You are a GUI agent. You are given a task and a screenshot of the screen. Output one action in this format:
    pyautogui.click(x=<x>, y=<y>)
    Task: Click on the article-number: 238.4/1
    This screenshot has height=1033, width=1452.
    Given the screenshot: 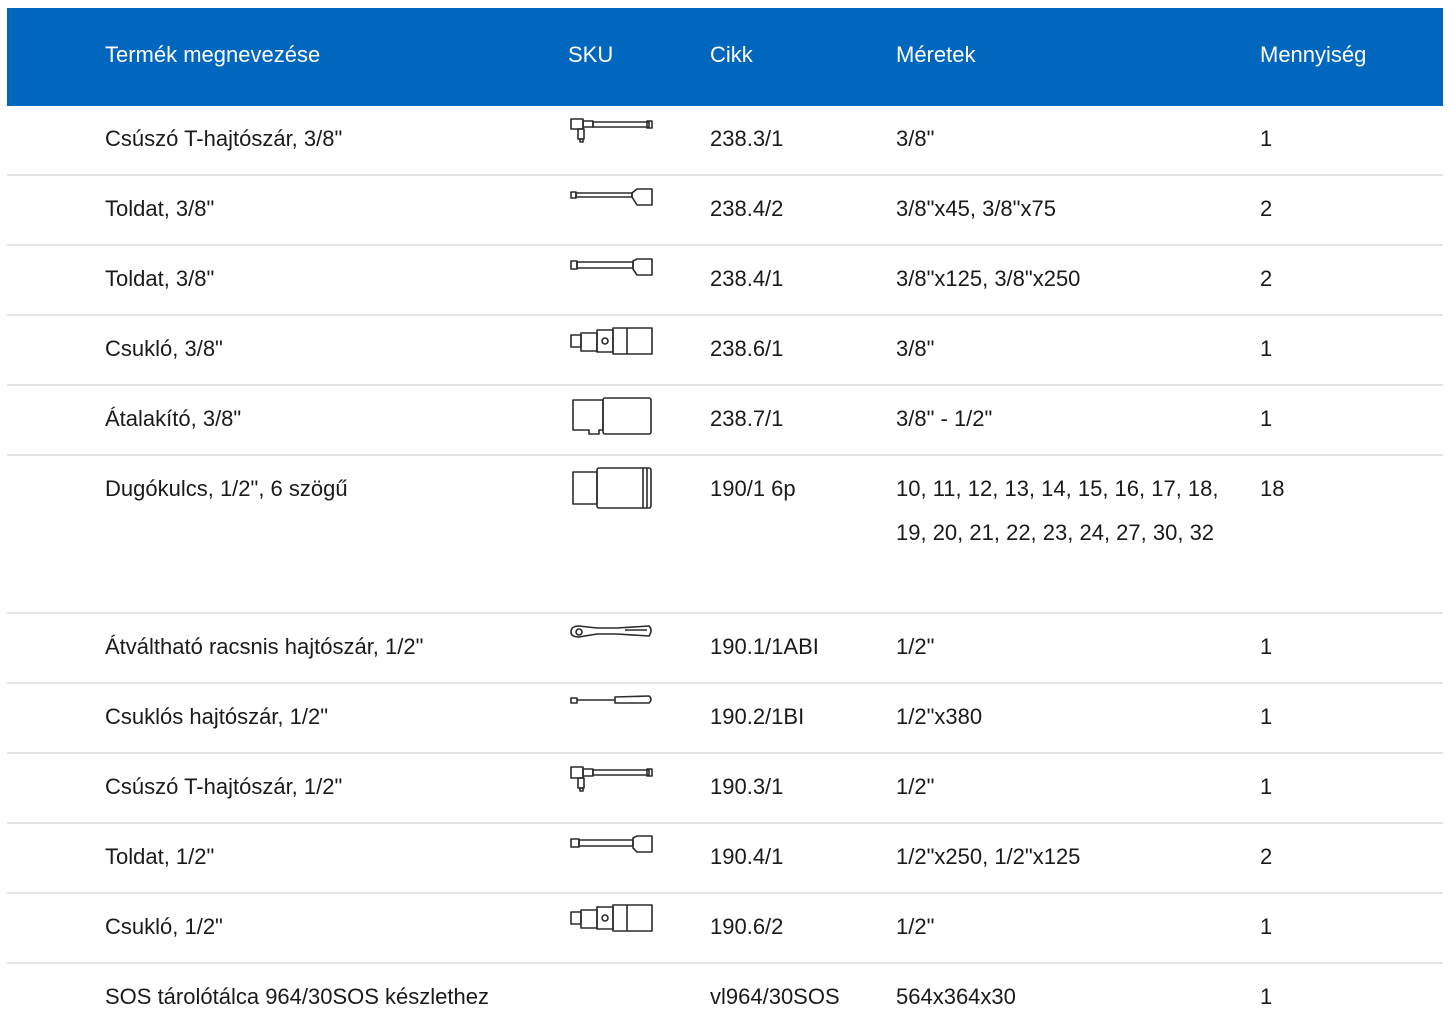 What is the action you would take?
    pyautogui.click(x=747, y=278)
    